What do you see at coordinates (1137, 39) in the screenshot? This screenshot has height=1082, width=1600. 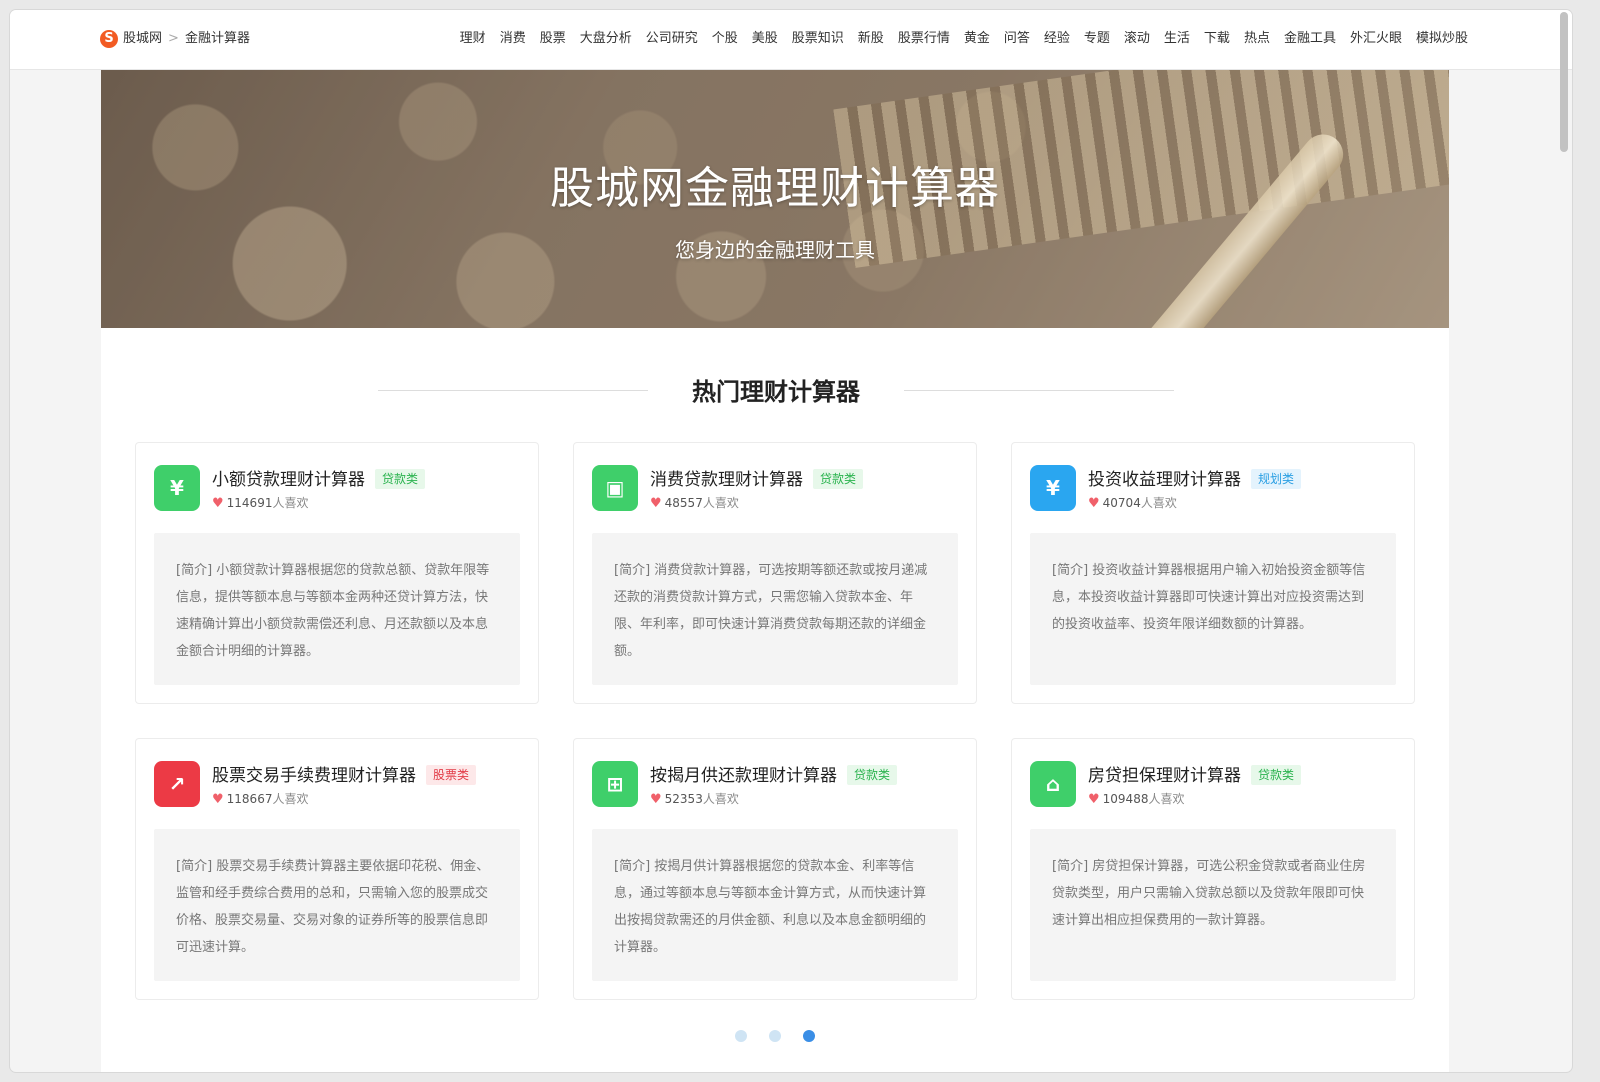 I see `nav-item: 滚动` at bounding box center [1137, 39].